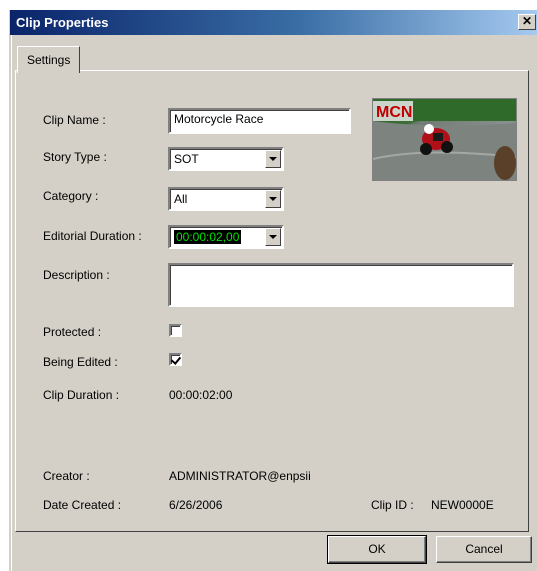 The image size is (537, 571). Describe the element at coordinates (484, 549) in the screenshot. I see `cancel-button: Cancel` at that location.